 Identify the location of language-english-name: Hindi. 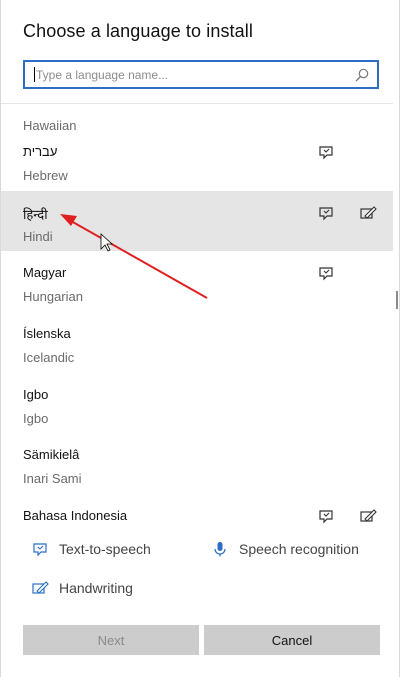
(38, 236).